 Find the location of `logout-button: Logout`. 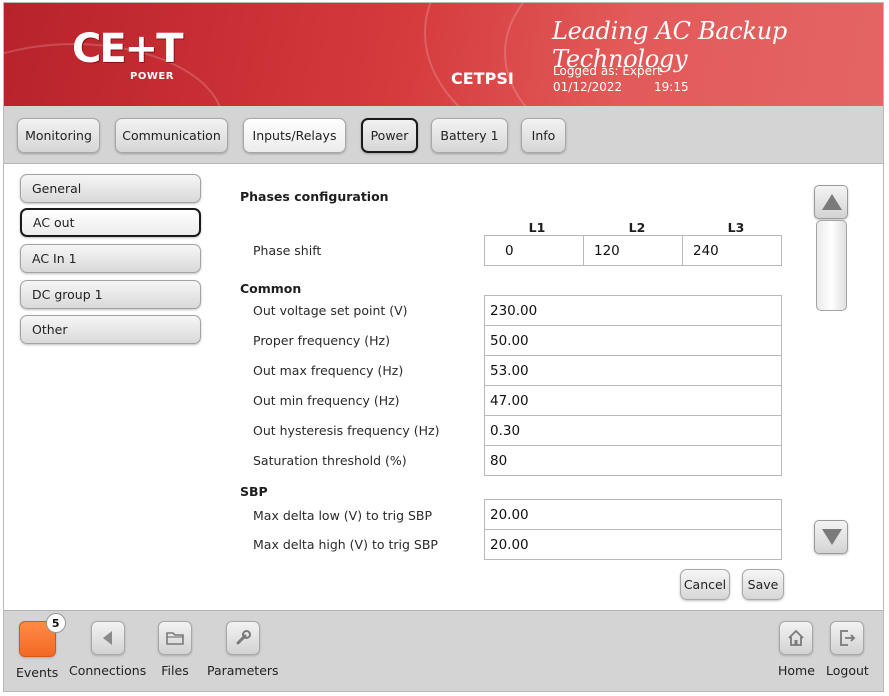

logout-button: Logout is located at coordinates (847, 649).